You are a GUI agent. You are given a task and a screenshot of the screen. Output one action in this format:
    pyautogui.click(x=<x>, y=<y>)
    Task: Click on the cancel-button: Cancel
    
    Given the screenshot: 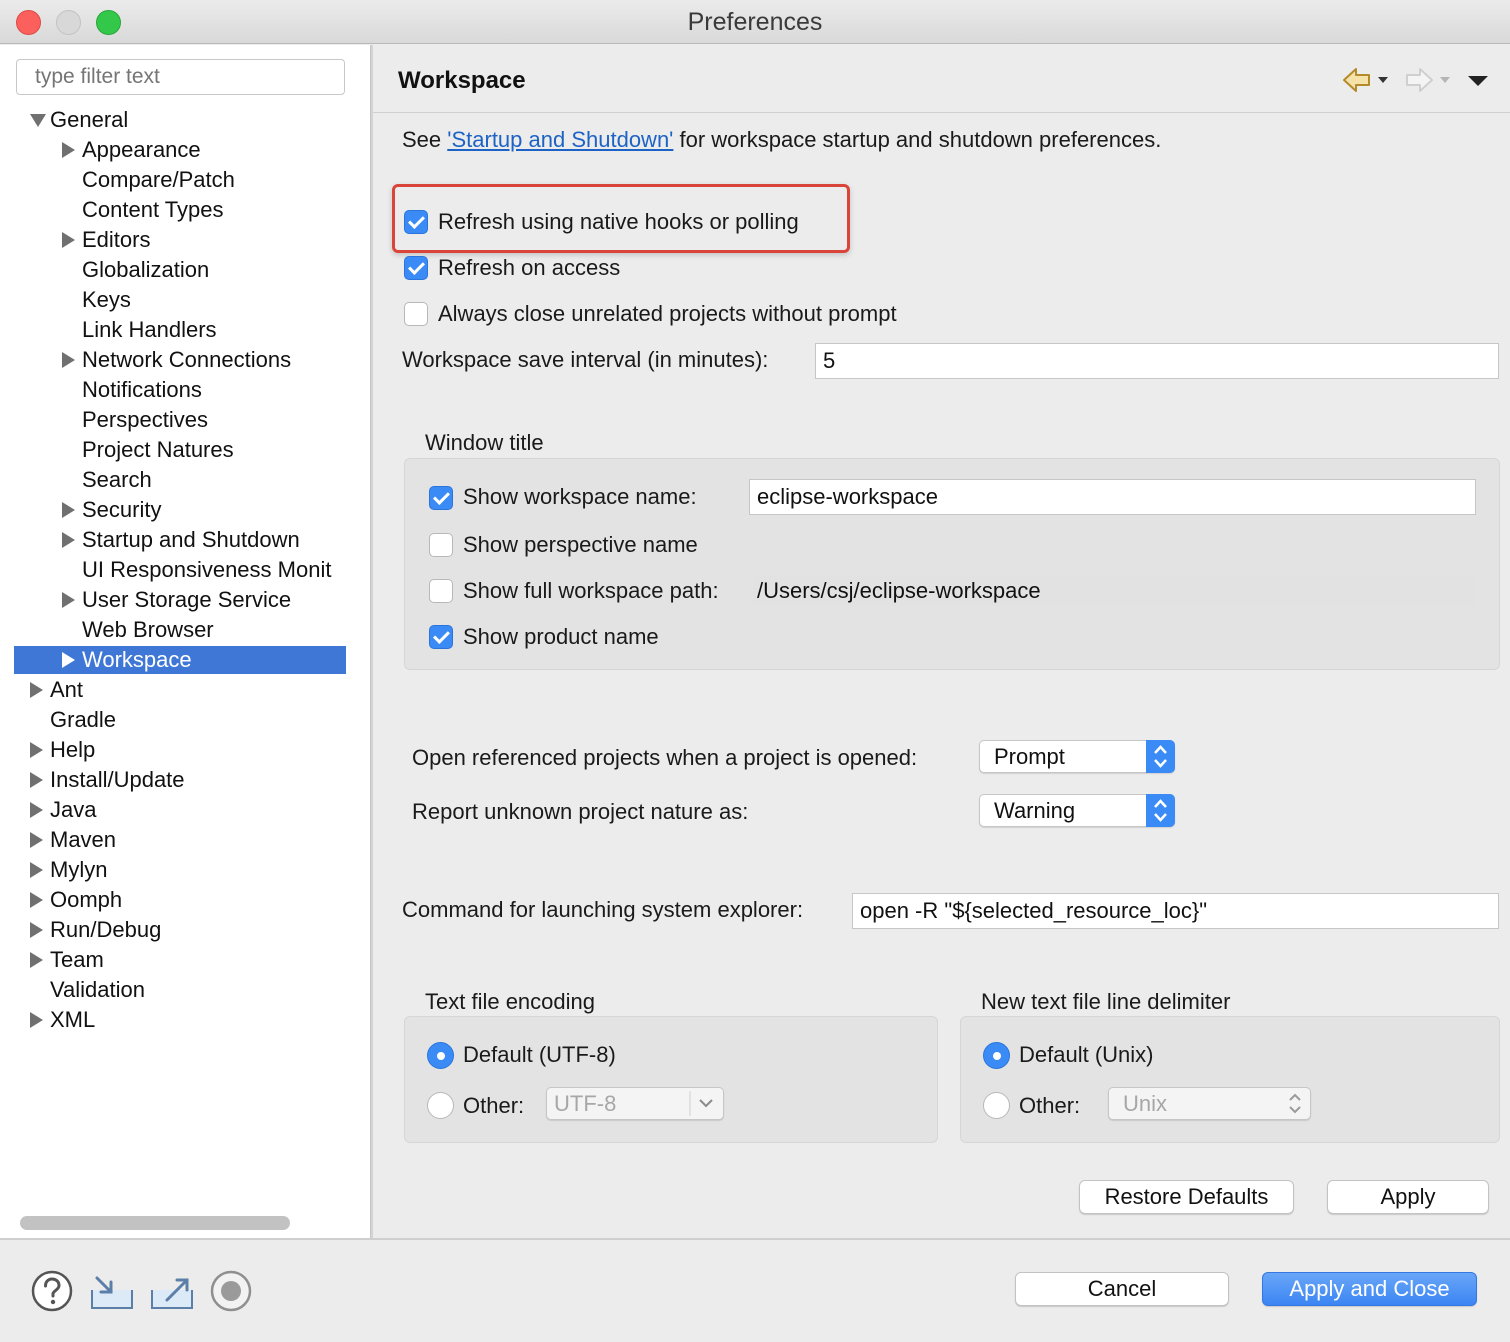 What is the action you would take?
    pyautogui.click(x=1122, y=1289)
    